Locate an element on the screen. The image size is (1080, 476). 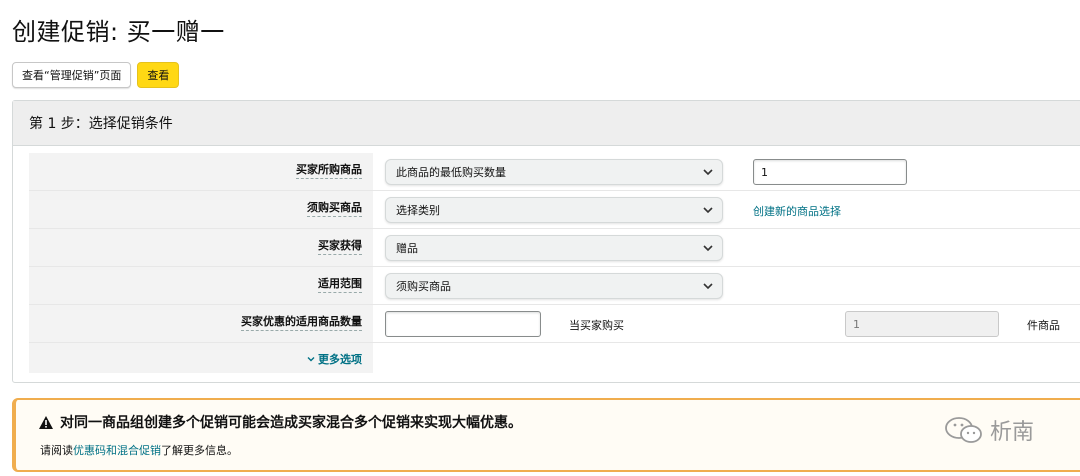
when-buyer-buys-text: 当买家购买 is located at coordinates (596, 325).